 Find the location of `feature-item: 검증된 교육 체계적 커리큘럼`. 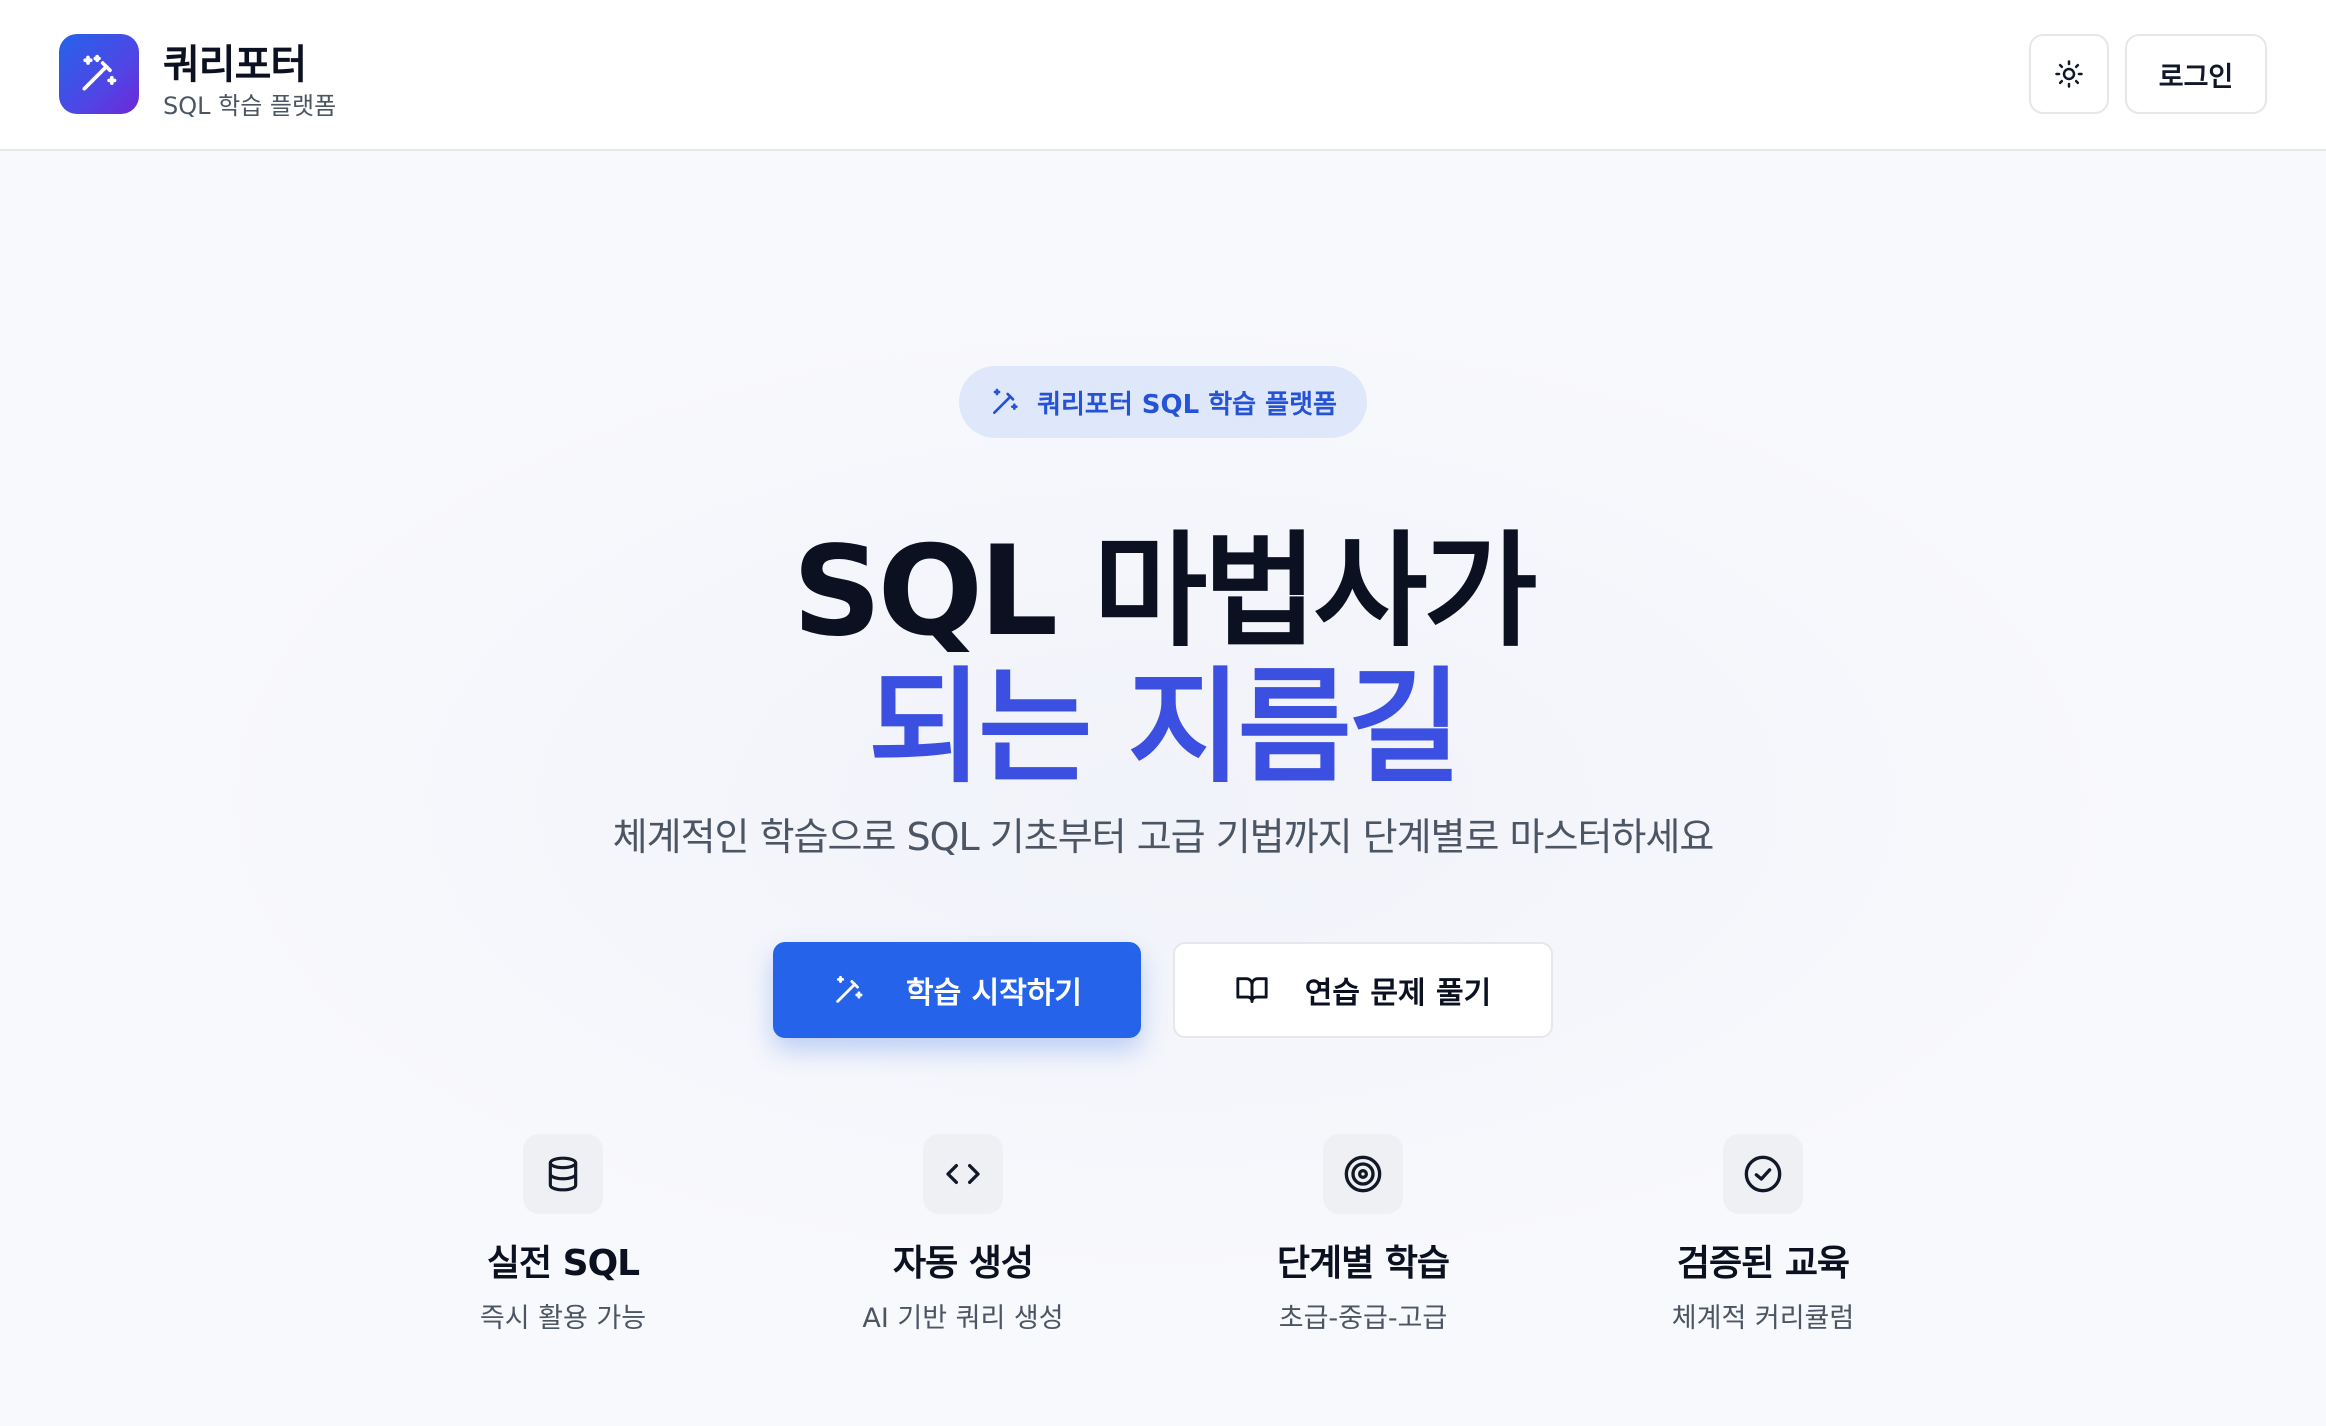

feature-item: 검증된 교육 체계적 커리큘럼 is located at coordinates (1763, 1234).